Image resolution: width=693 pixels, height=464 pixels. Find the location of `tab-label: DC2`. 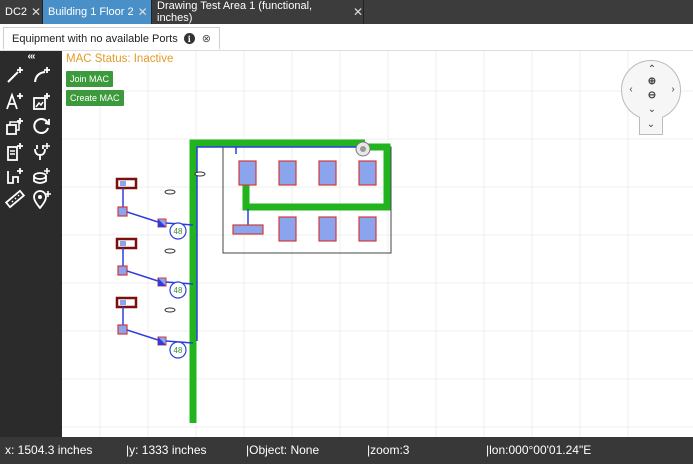

tab-label: DC2 is located at coordinates (16, 12).